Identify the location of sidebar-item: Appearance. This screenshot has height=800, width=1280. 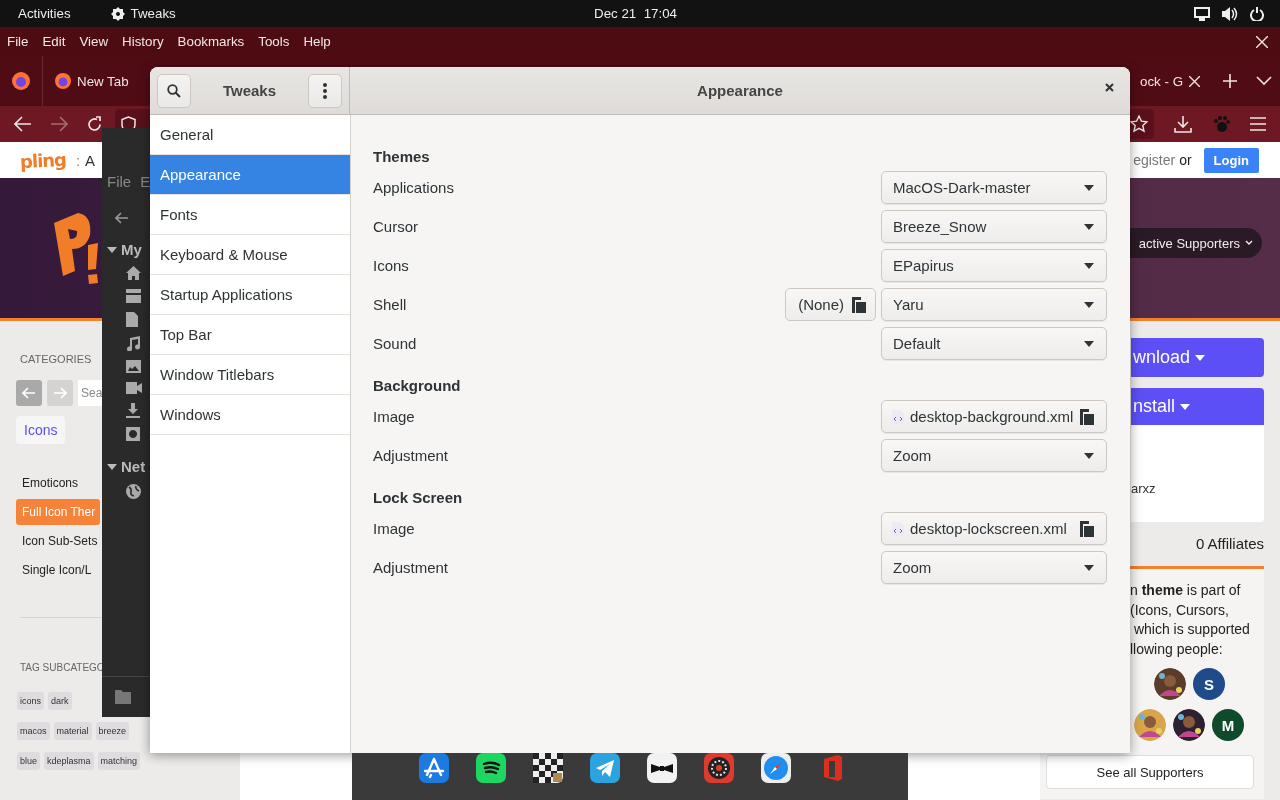
(250, 175).